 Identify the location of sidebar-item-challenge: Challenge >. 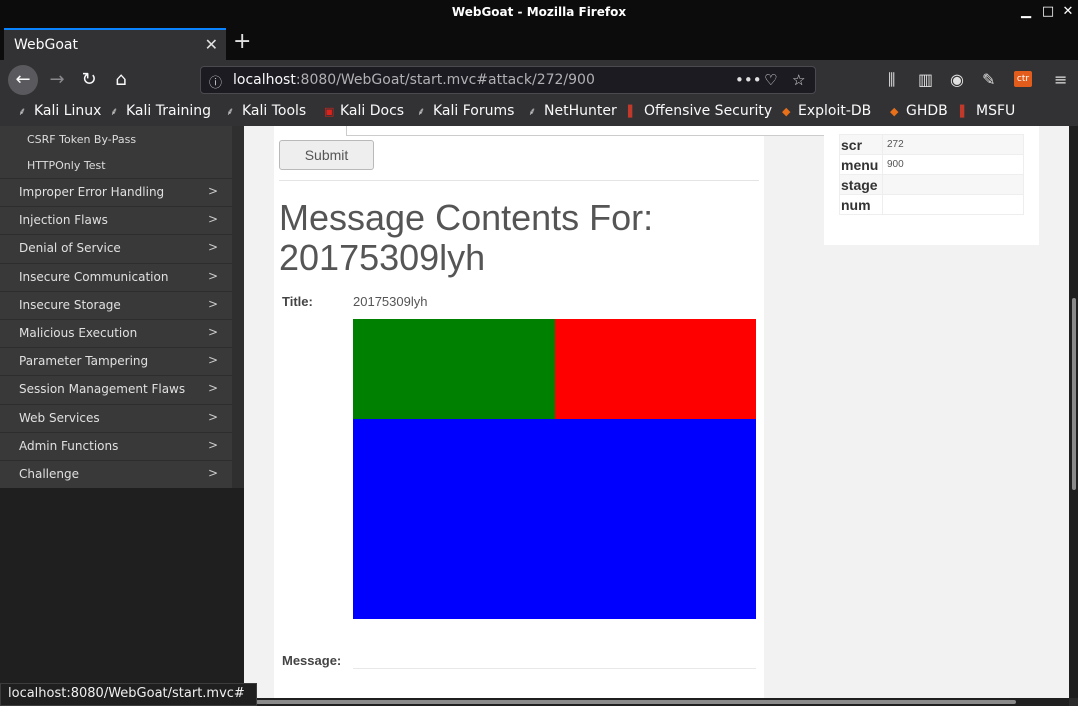
(116, 474).